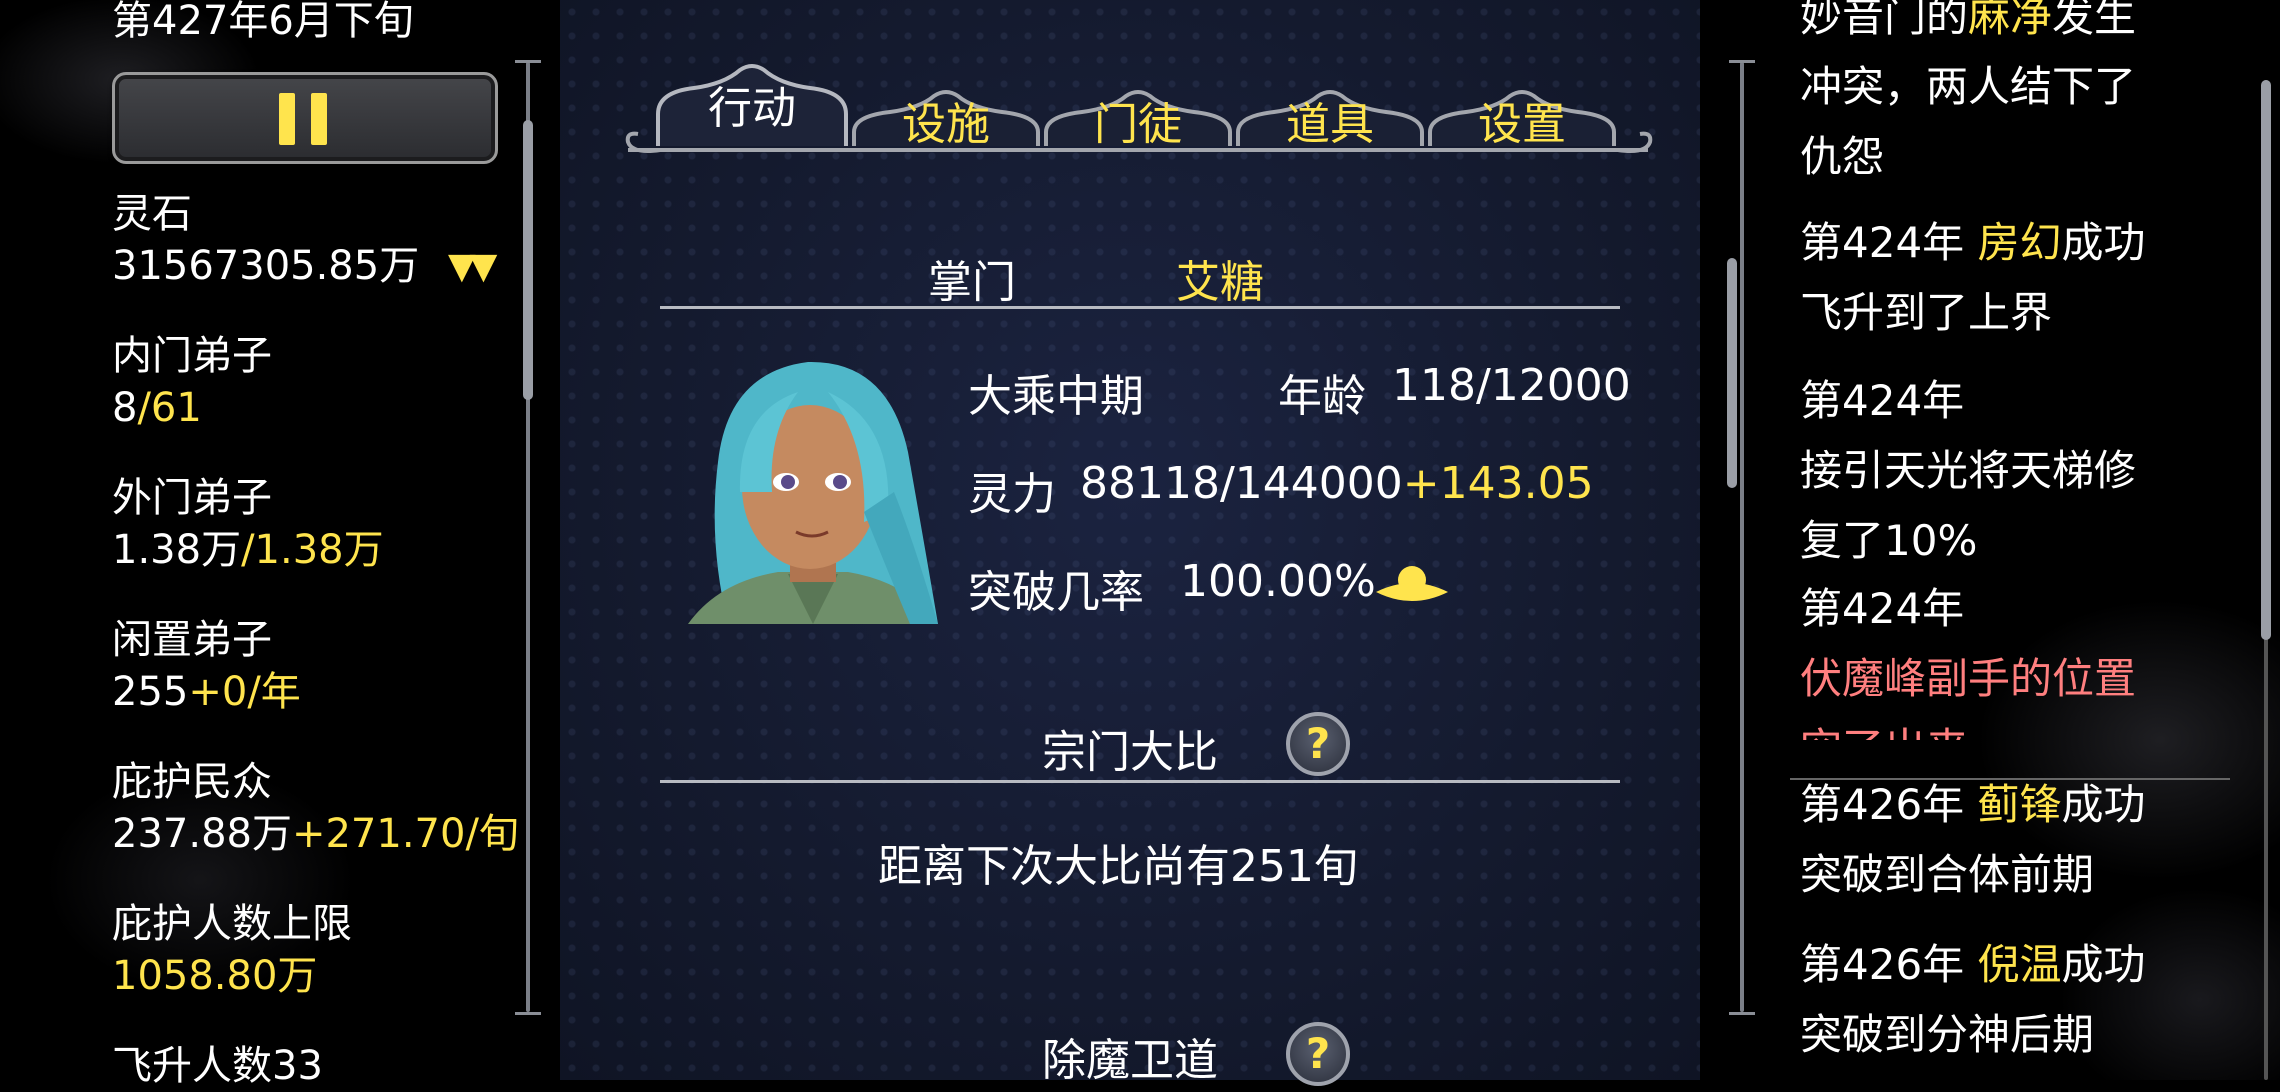 This screenshot has width=2280, height=1092. What do you see at coordinates (1318, 1054) in the screenshot?
I see `demon-help-button: ?` at bounding box center [1318, 1054].